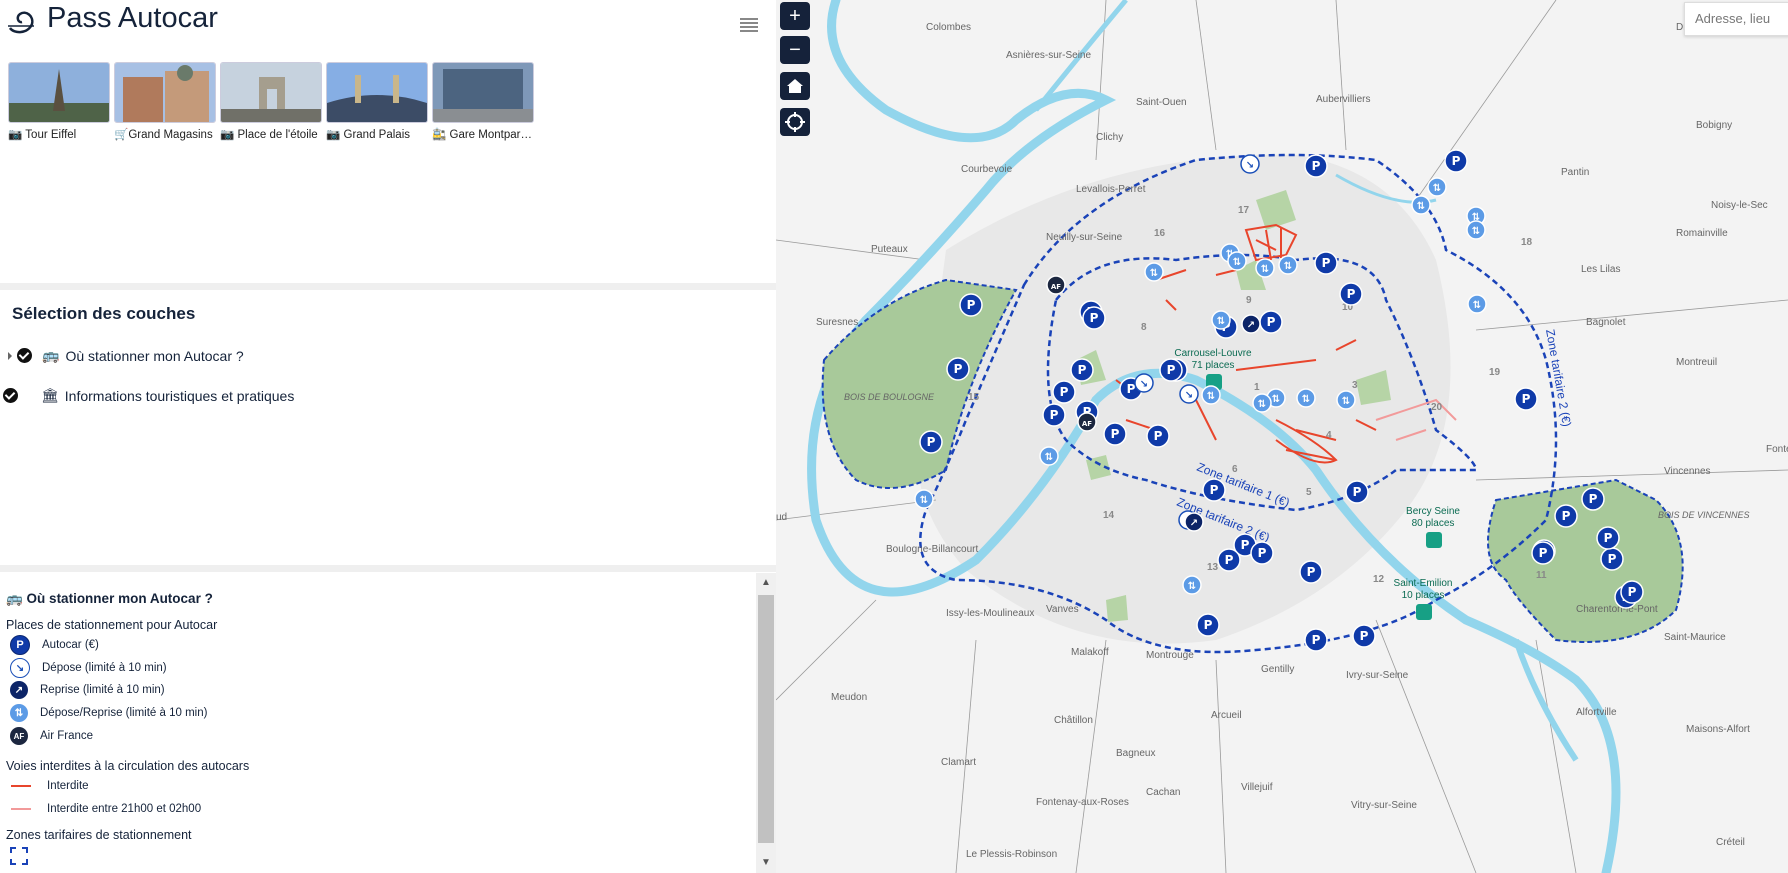  Describe the element at coordinates (109, 598) in the screenshot. I see `legend-title: 🚌 Où stationner mon Autocar ?` at that location.